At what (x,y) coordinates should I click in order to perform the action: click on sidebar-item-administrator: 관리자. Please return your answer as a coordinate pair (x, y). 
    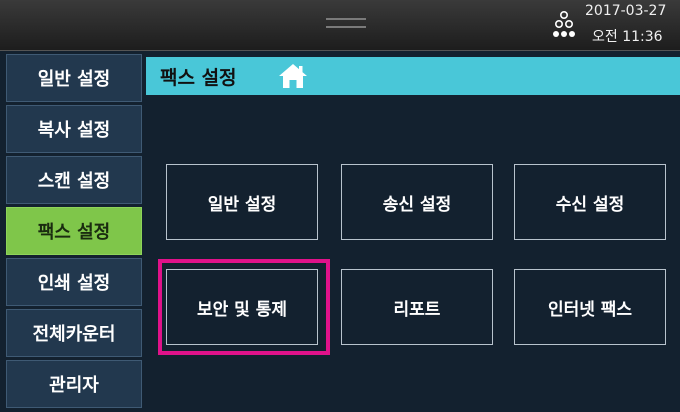
    Looking at the image, I should click on (74, 384).